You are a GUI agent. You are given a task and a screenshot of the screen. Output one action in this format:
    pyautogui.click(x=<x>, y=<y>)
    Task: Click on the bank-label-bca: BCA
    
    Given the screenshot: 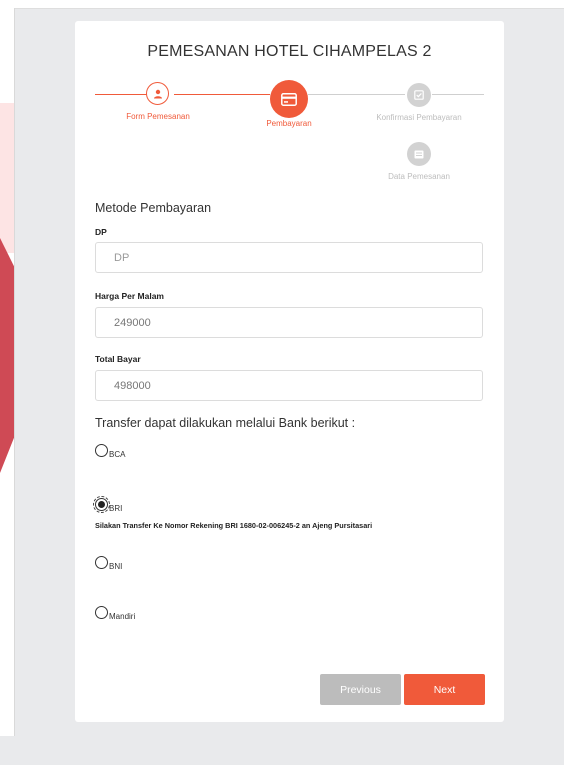 What is the action you would take?
    pyautogui.click(x=117, y=454)
    